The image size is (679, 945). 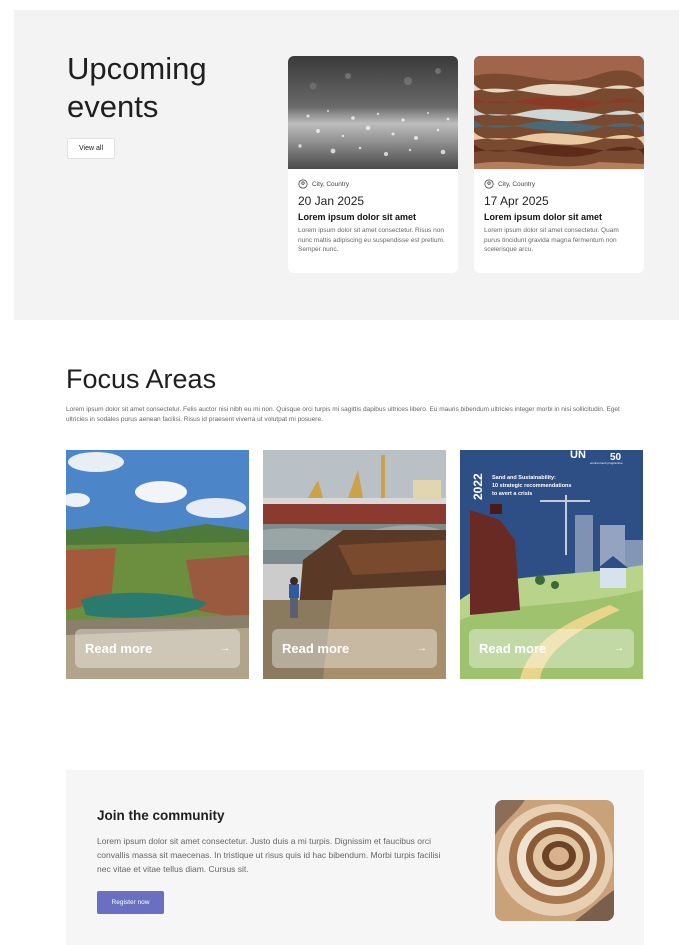 I want to click on poster-title-2: 10 strategic recommendations, so click(x=531, y=486).